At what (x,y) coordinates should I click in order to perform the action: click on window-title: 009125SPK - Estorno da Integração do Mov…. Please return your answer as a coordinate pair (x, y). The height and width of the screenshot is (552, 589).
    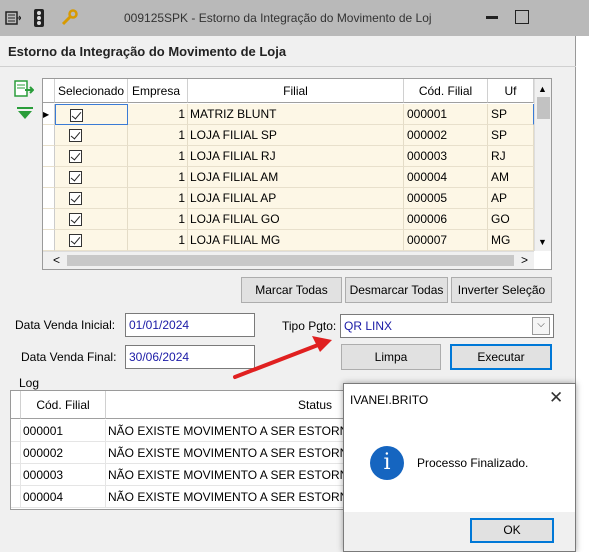
    Looking at the image, I should click on (278, 18).